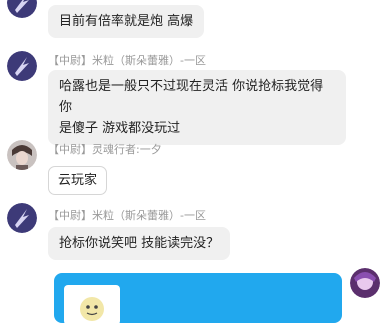  I want to click on sticker-image, so click(92, 305).